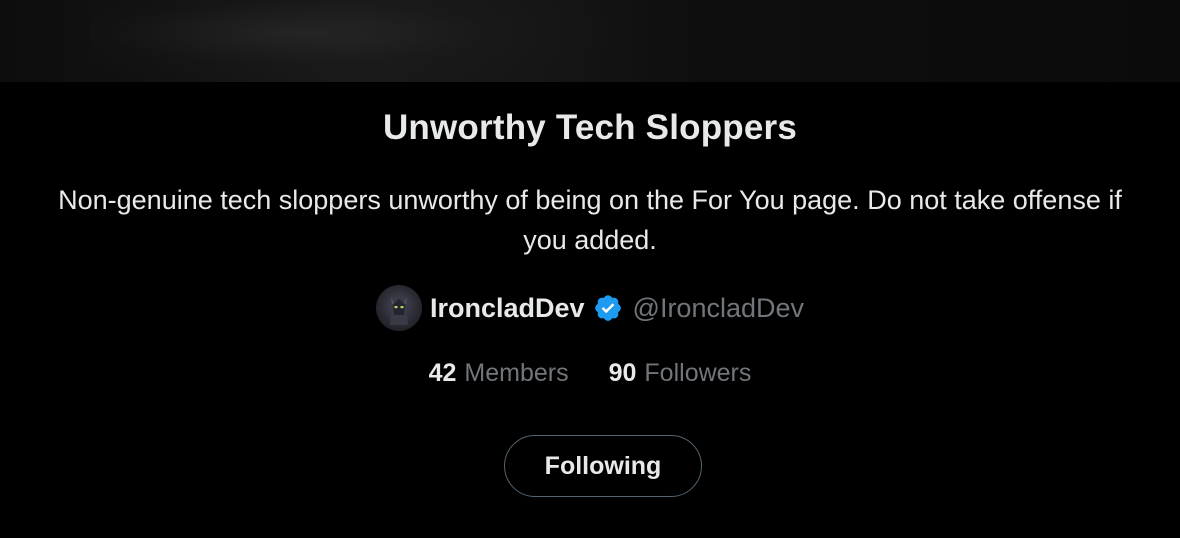 This screenshot has height=538, width=1180. What do you see at coordinates (608, 308) in the screenshot?
I see `verified-badge-icon` at bounding box center [608, 308].